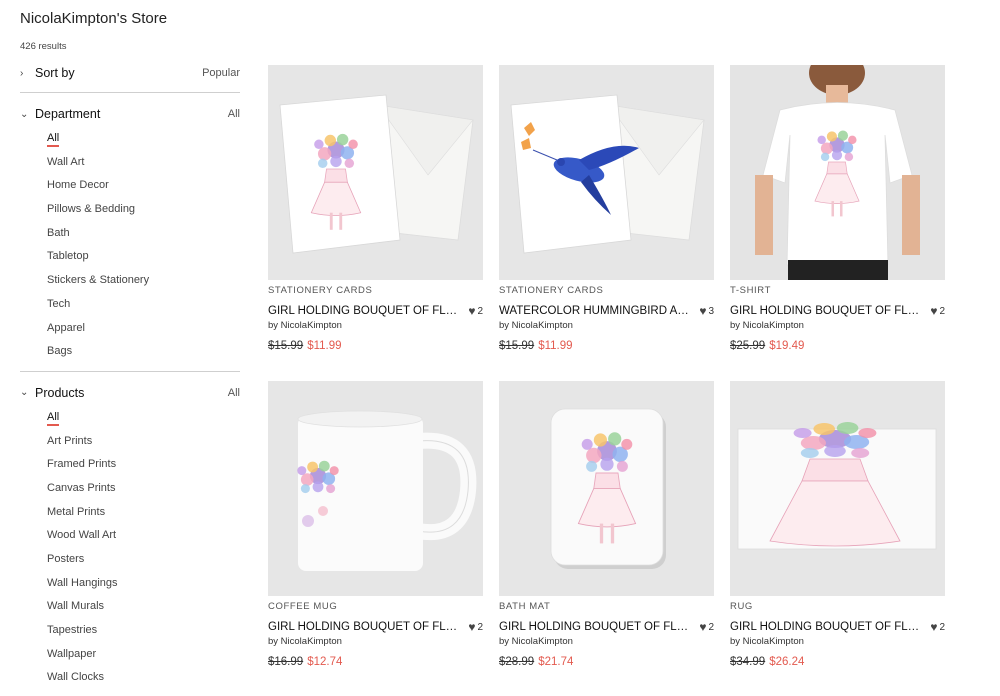  I want to click on product-category: T-SHIRT, so click(750, 290).